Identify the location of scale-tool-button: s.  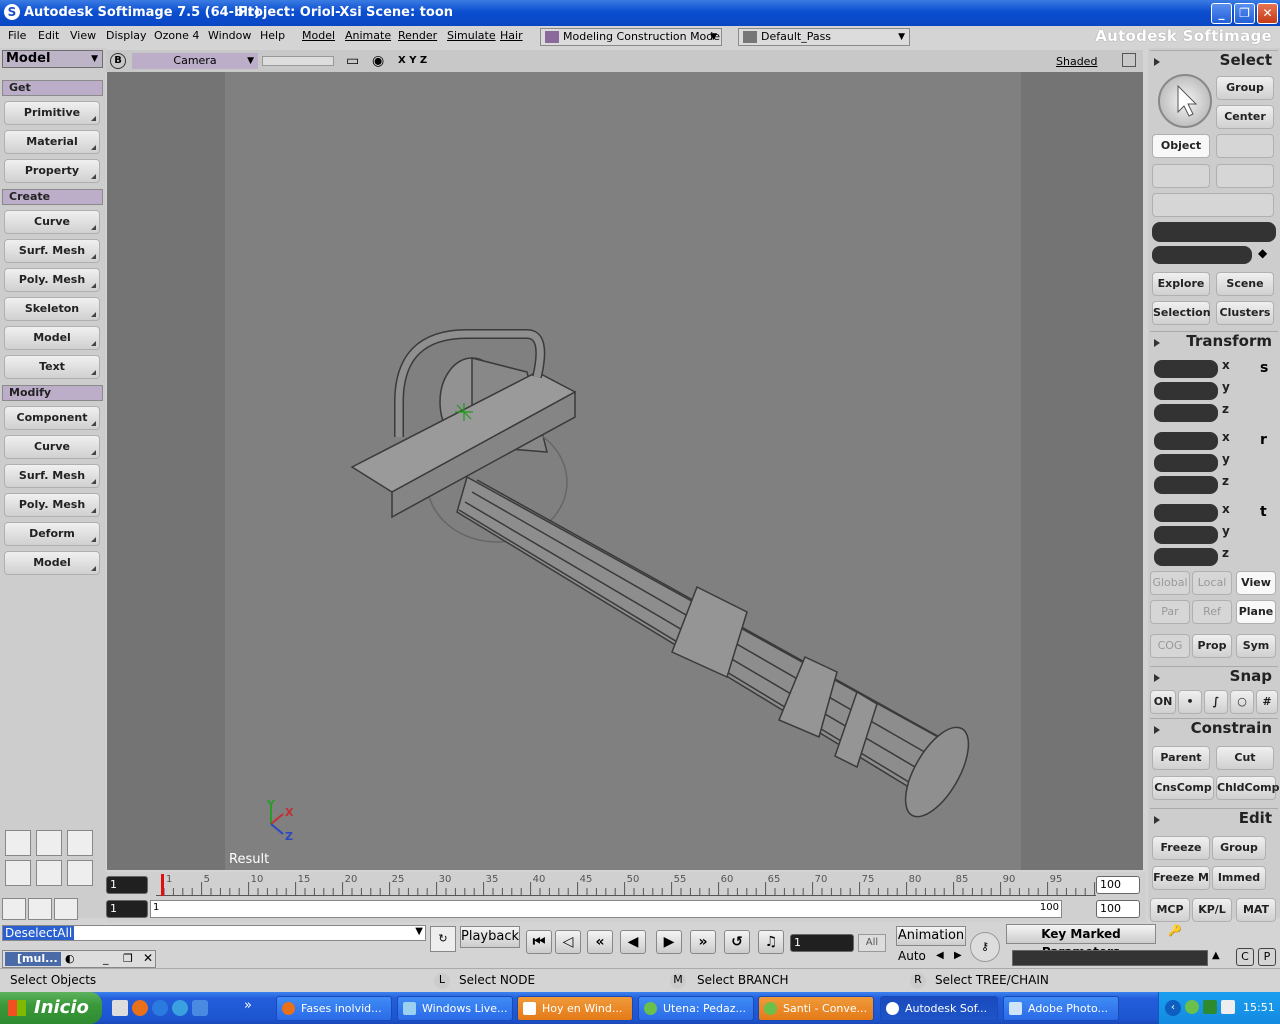
(1264, 368).